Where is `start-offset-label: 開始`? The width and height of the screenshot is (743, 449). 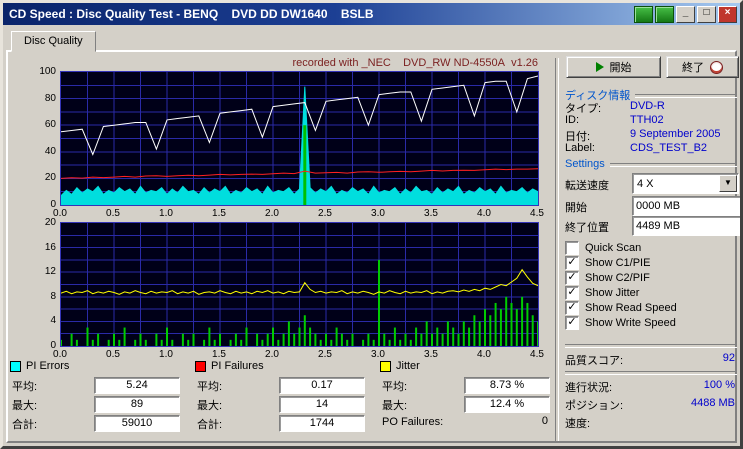
start-offset-label: 開始 is located at coordinates (576, 208).